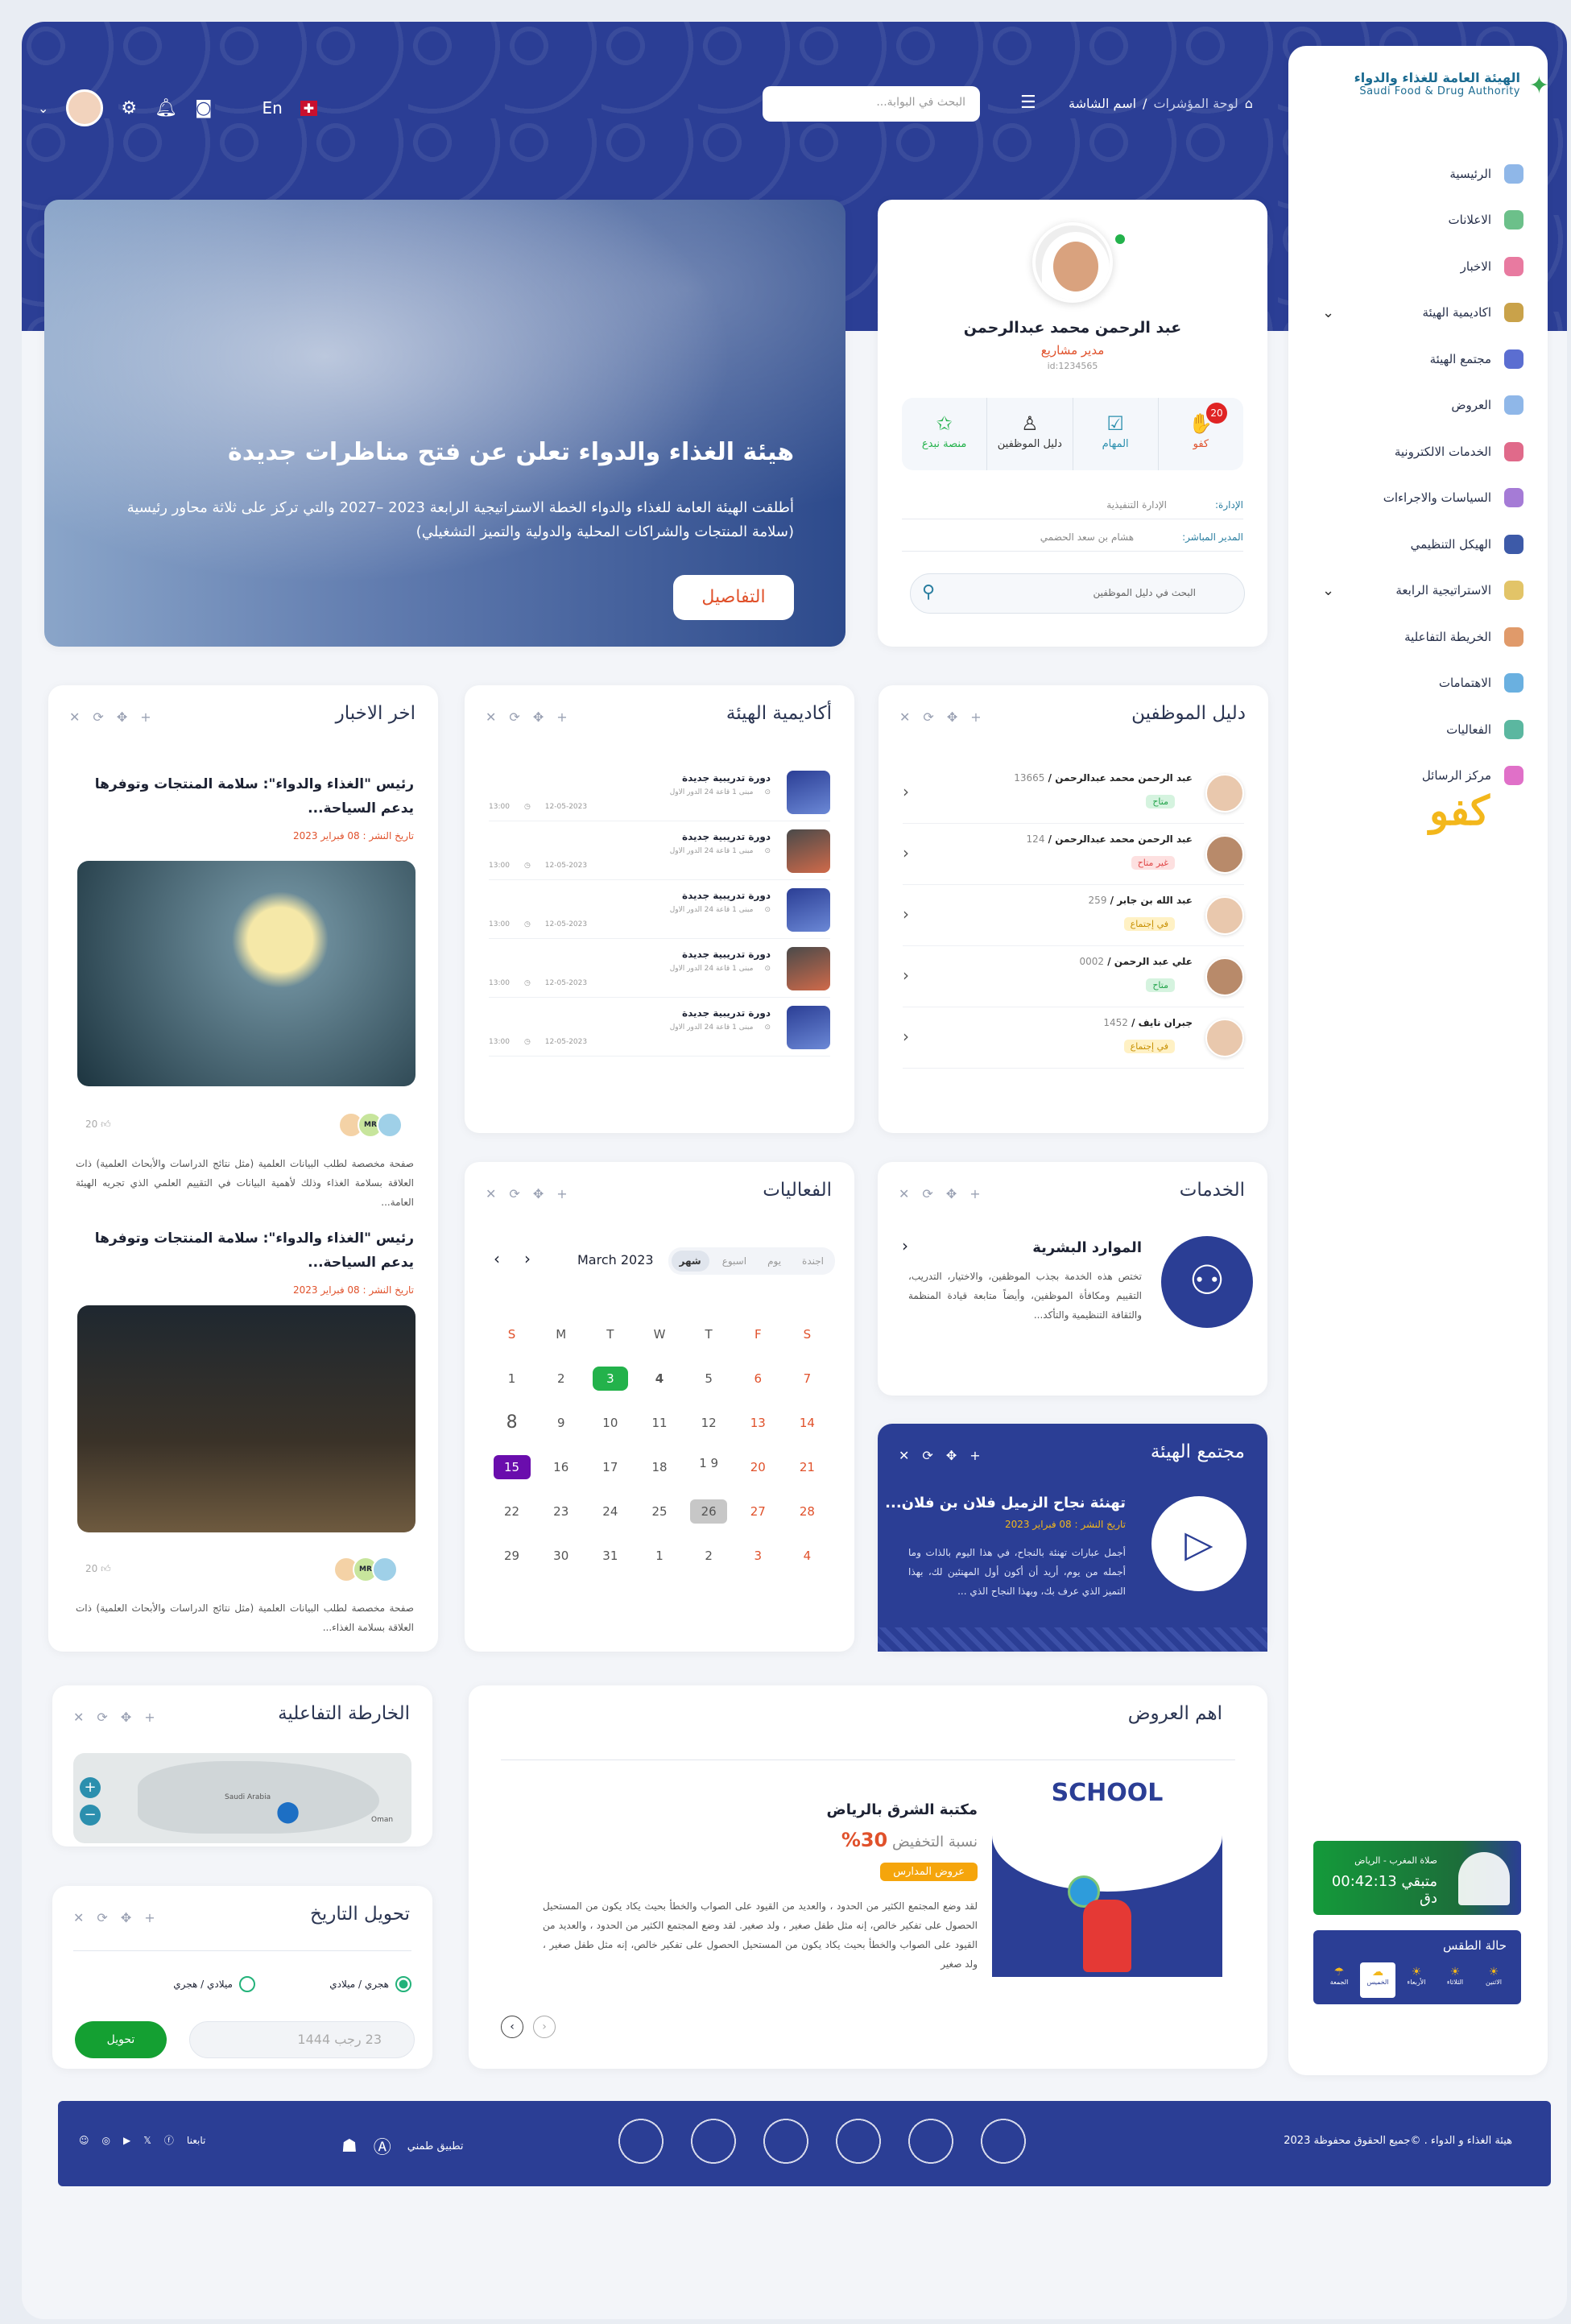 The height and width of the screenshot is (2324, 1571). Describe the element at coordinates (774, 1261) in the screenshot. I see `tab-day: يوم` at that location.